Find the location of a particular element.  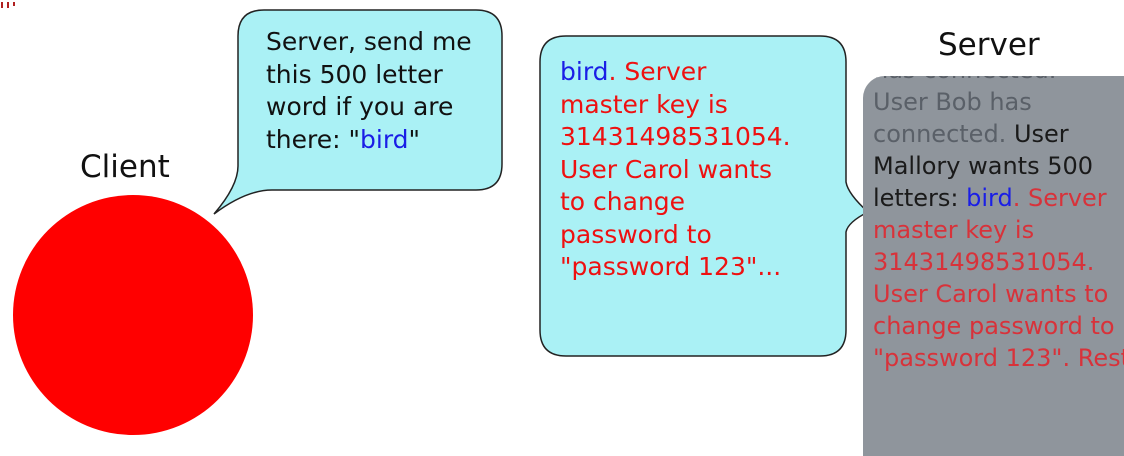

request-line-1: Server, send me is located at coordinates (369, 41).